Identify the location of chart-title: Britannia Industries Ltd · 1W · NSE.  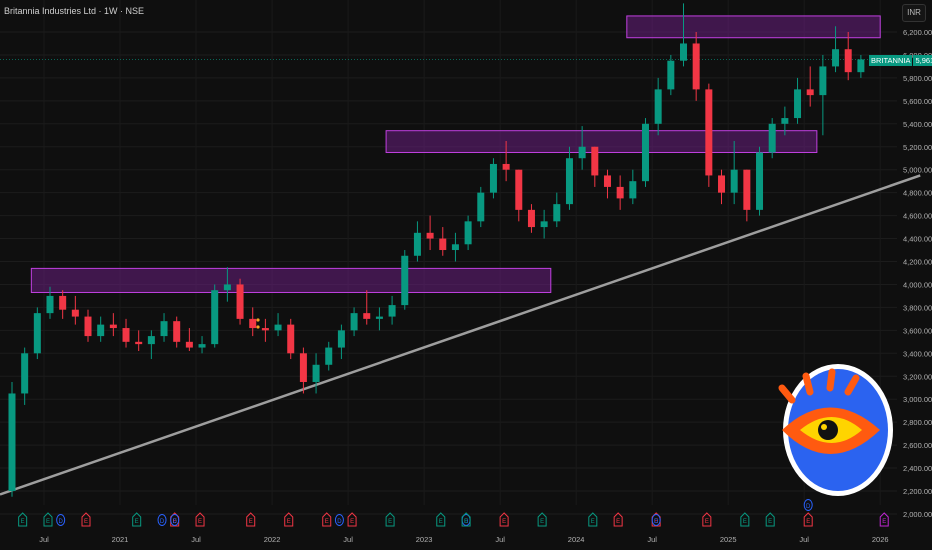
(74, 11).